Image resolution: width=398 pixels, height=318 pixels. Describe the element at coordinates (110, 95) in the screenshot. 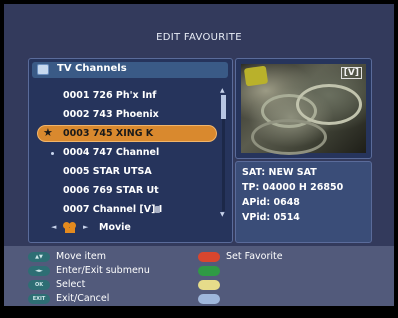

I see `channel-label: 0001 726 Ph'x Inf` at that location.